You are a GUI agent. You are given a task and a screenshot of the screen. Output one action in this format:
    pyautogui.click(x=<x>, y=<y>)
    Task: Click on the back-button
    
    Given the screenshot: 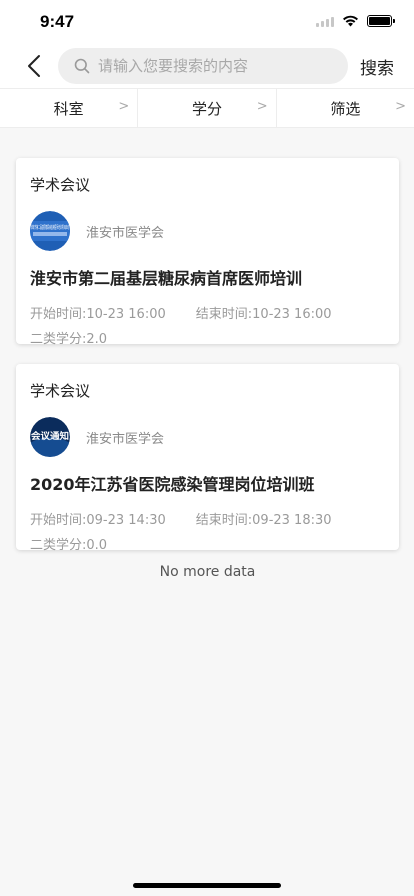 What is the action you would take?
    pyautogui.click(x=34, y=66)
    